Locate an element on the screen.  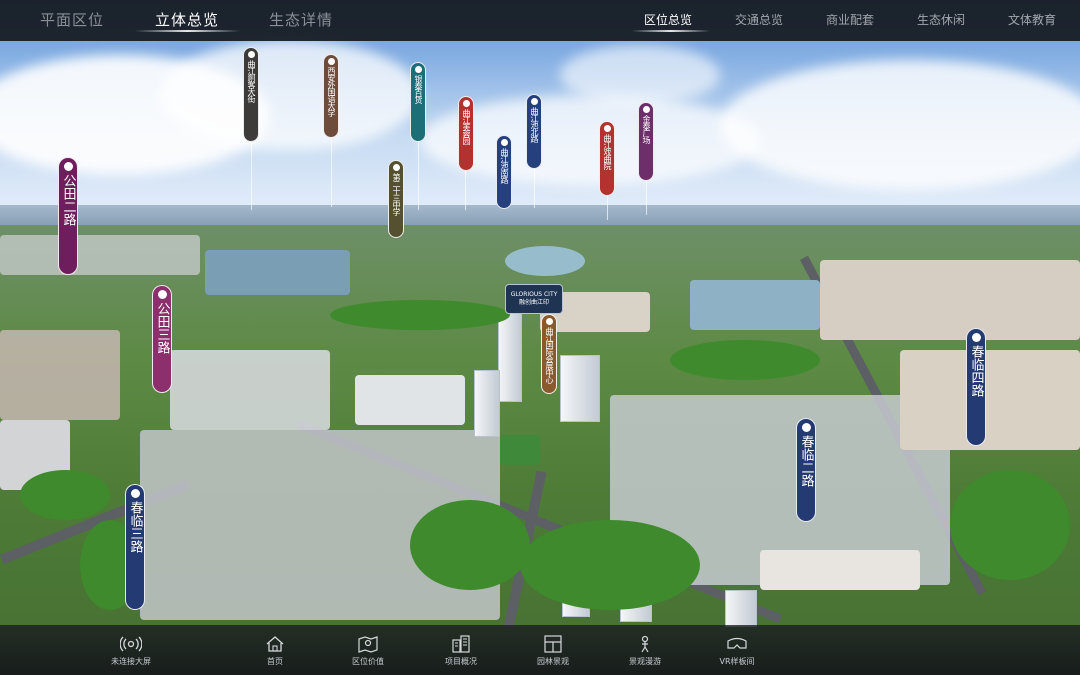
nav-item-landscape-roaming: 景观漫游 is located at coordinates (645, 651).